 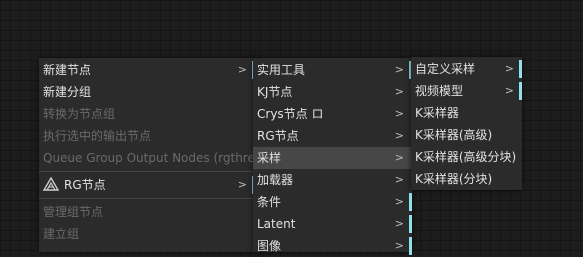 I want to click on menu-item-new-group: 新建分组, so click(x=147, y=92).